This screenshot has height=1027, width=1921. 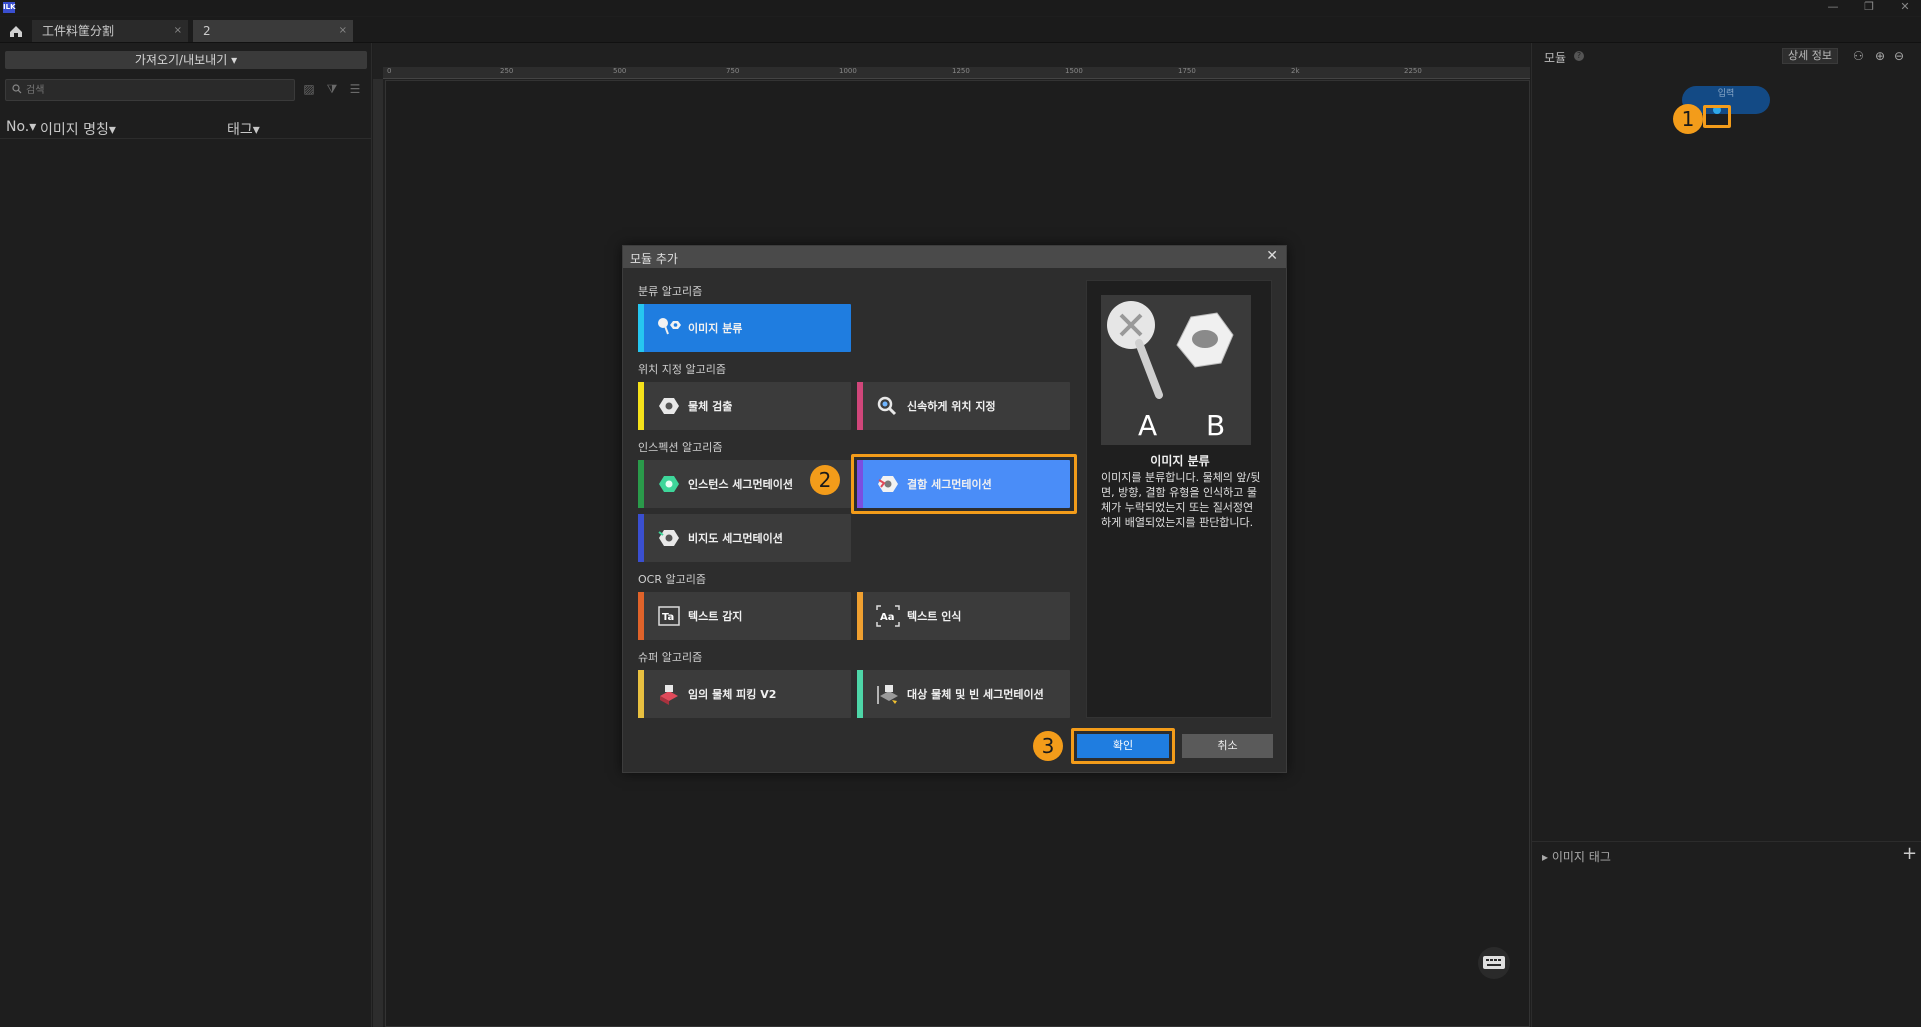 What do you see at coordinates (668, 538) in the screenshot?
I see `nut-defect-icon` at bounding box center [668, 538].